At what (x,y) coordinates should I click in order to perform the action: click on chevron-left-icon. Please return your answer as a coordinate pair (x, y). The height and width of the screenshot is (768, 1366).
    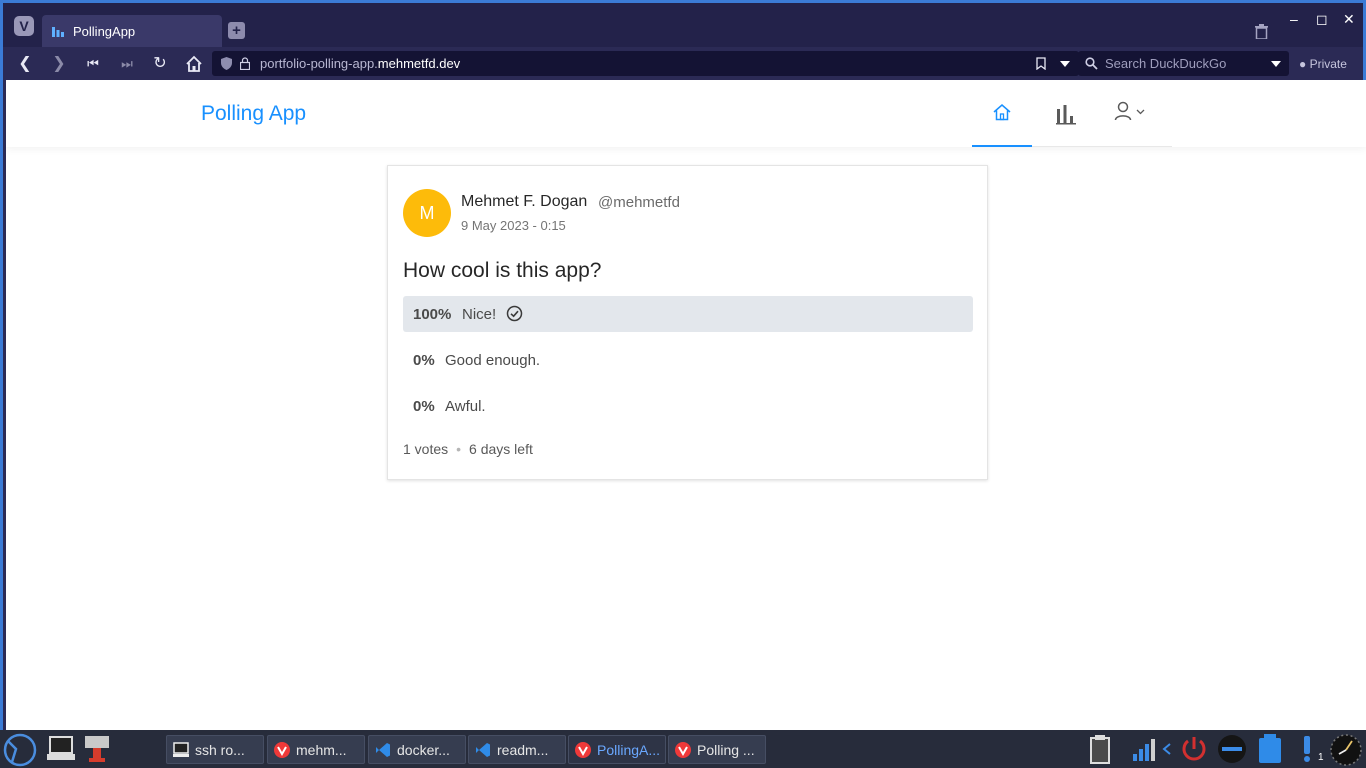
    Looking at the image, I should click on (1167, 749).